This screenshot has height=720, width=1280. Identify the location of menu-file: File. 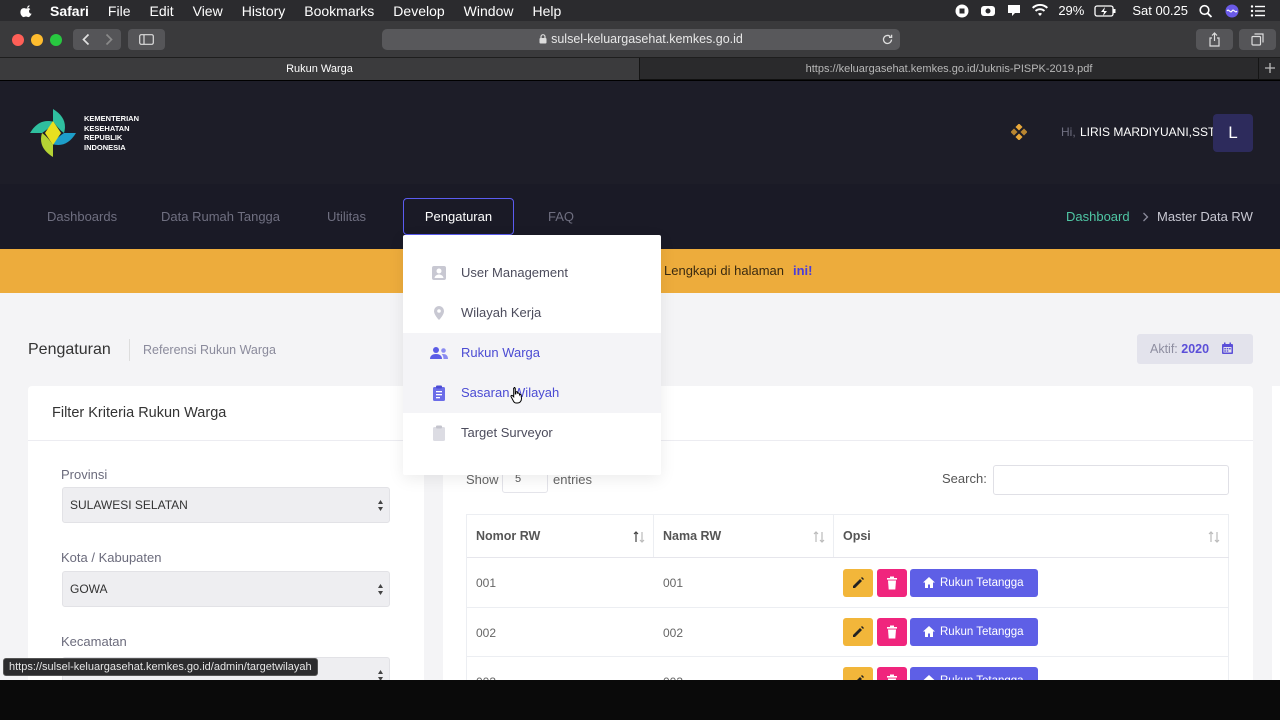
(119, 11).